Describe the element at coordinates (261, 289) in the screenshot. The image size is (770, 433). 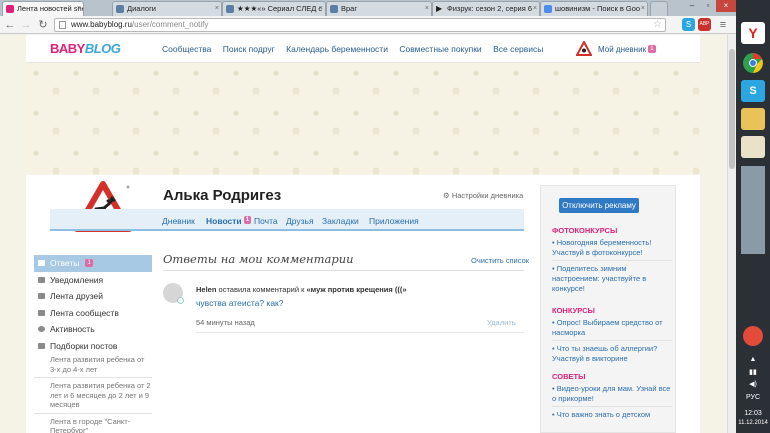
I see `comment-action: оставила комментарий к` at that location.